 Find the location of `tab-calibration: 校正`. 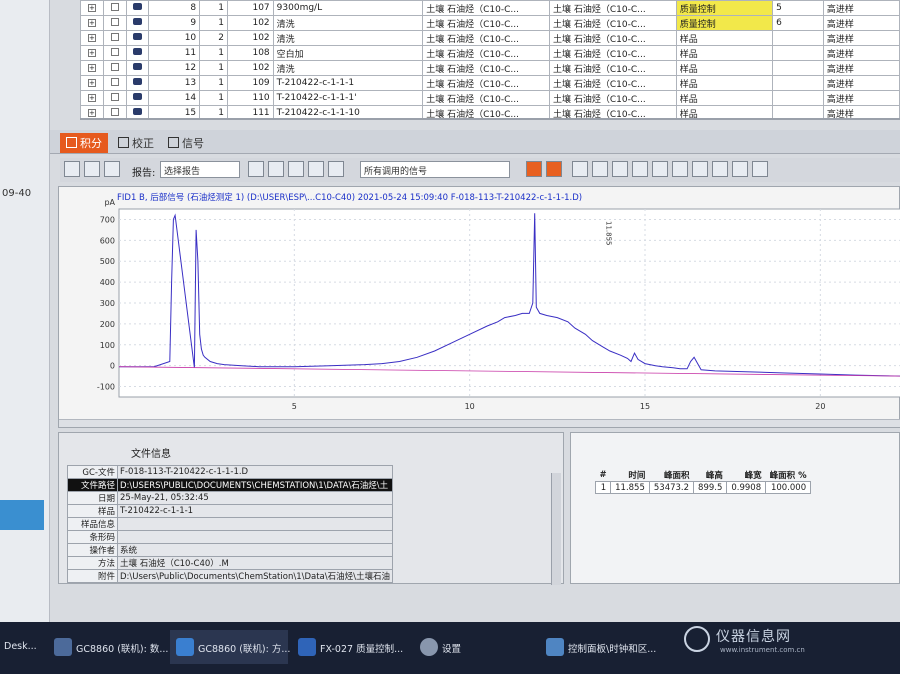

tab-calibration: 校正 is located at coordinates (136, 143).